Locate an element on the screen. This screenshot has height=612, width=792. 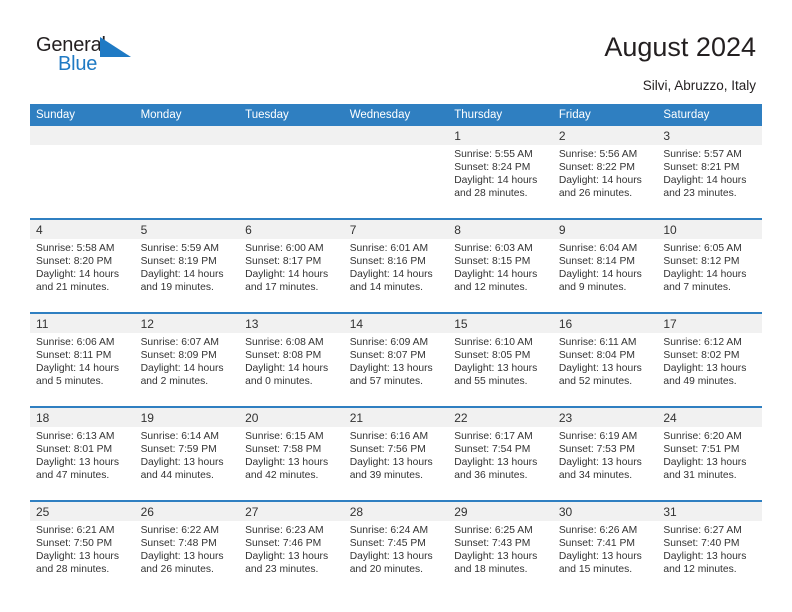
sunset-text: Sunset: 8:20 PM is located at coordinates (74, 262).